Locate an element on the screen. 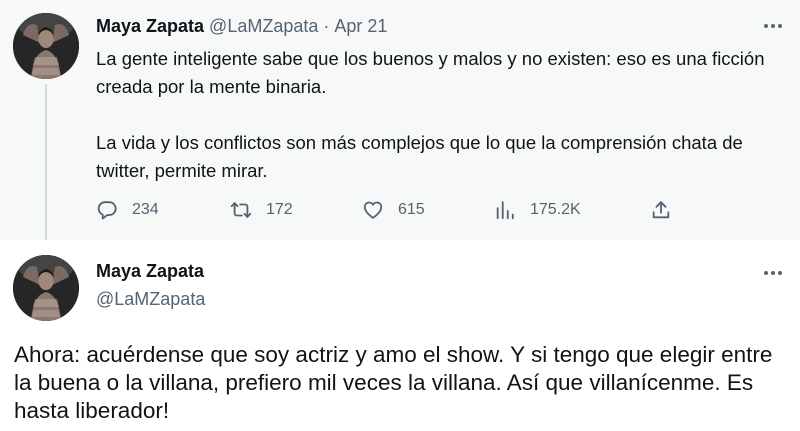  retweet-count: 172 is located at coordinates (279, 209).